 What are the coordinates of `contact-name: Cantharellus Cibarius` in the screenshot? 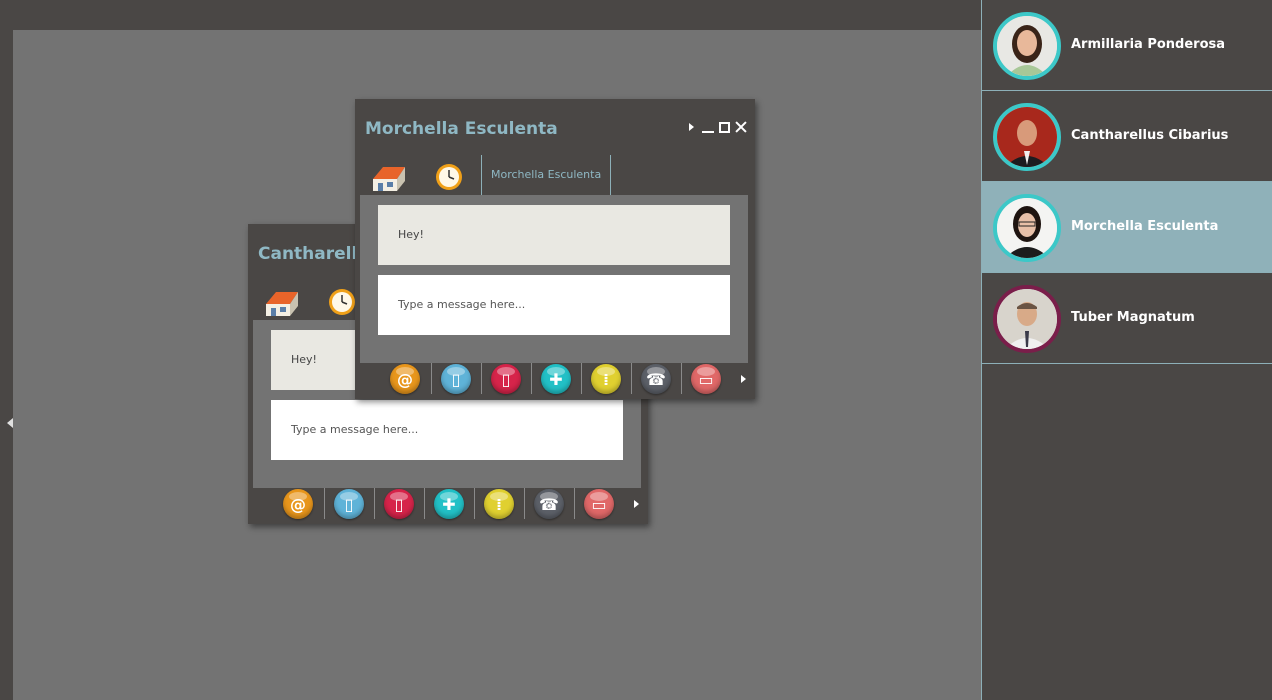 It's located at (1150, 135).